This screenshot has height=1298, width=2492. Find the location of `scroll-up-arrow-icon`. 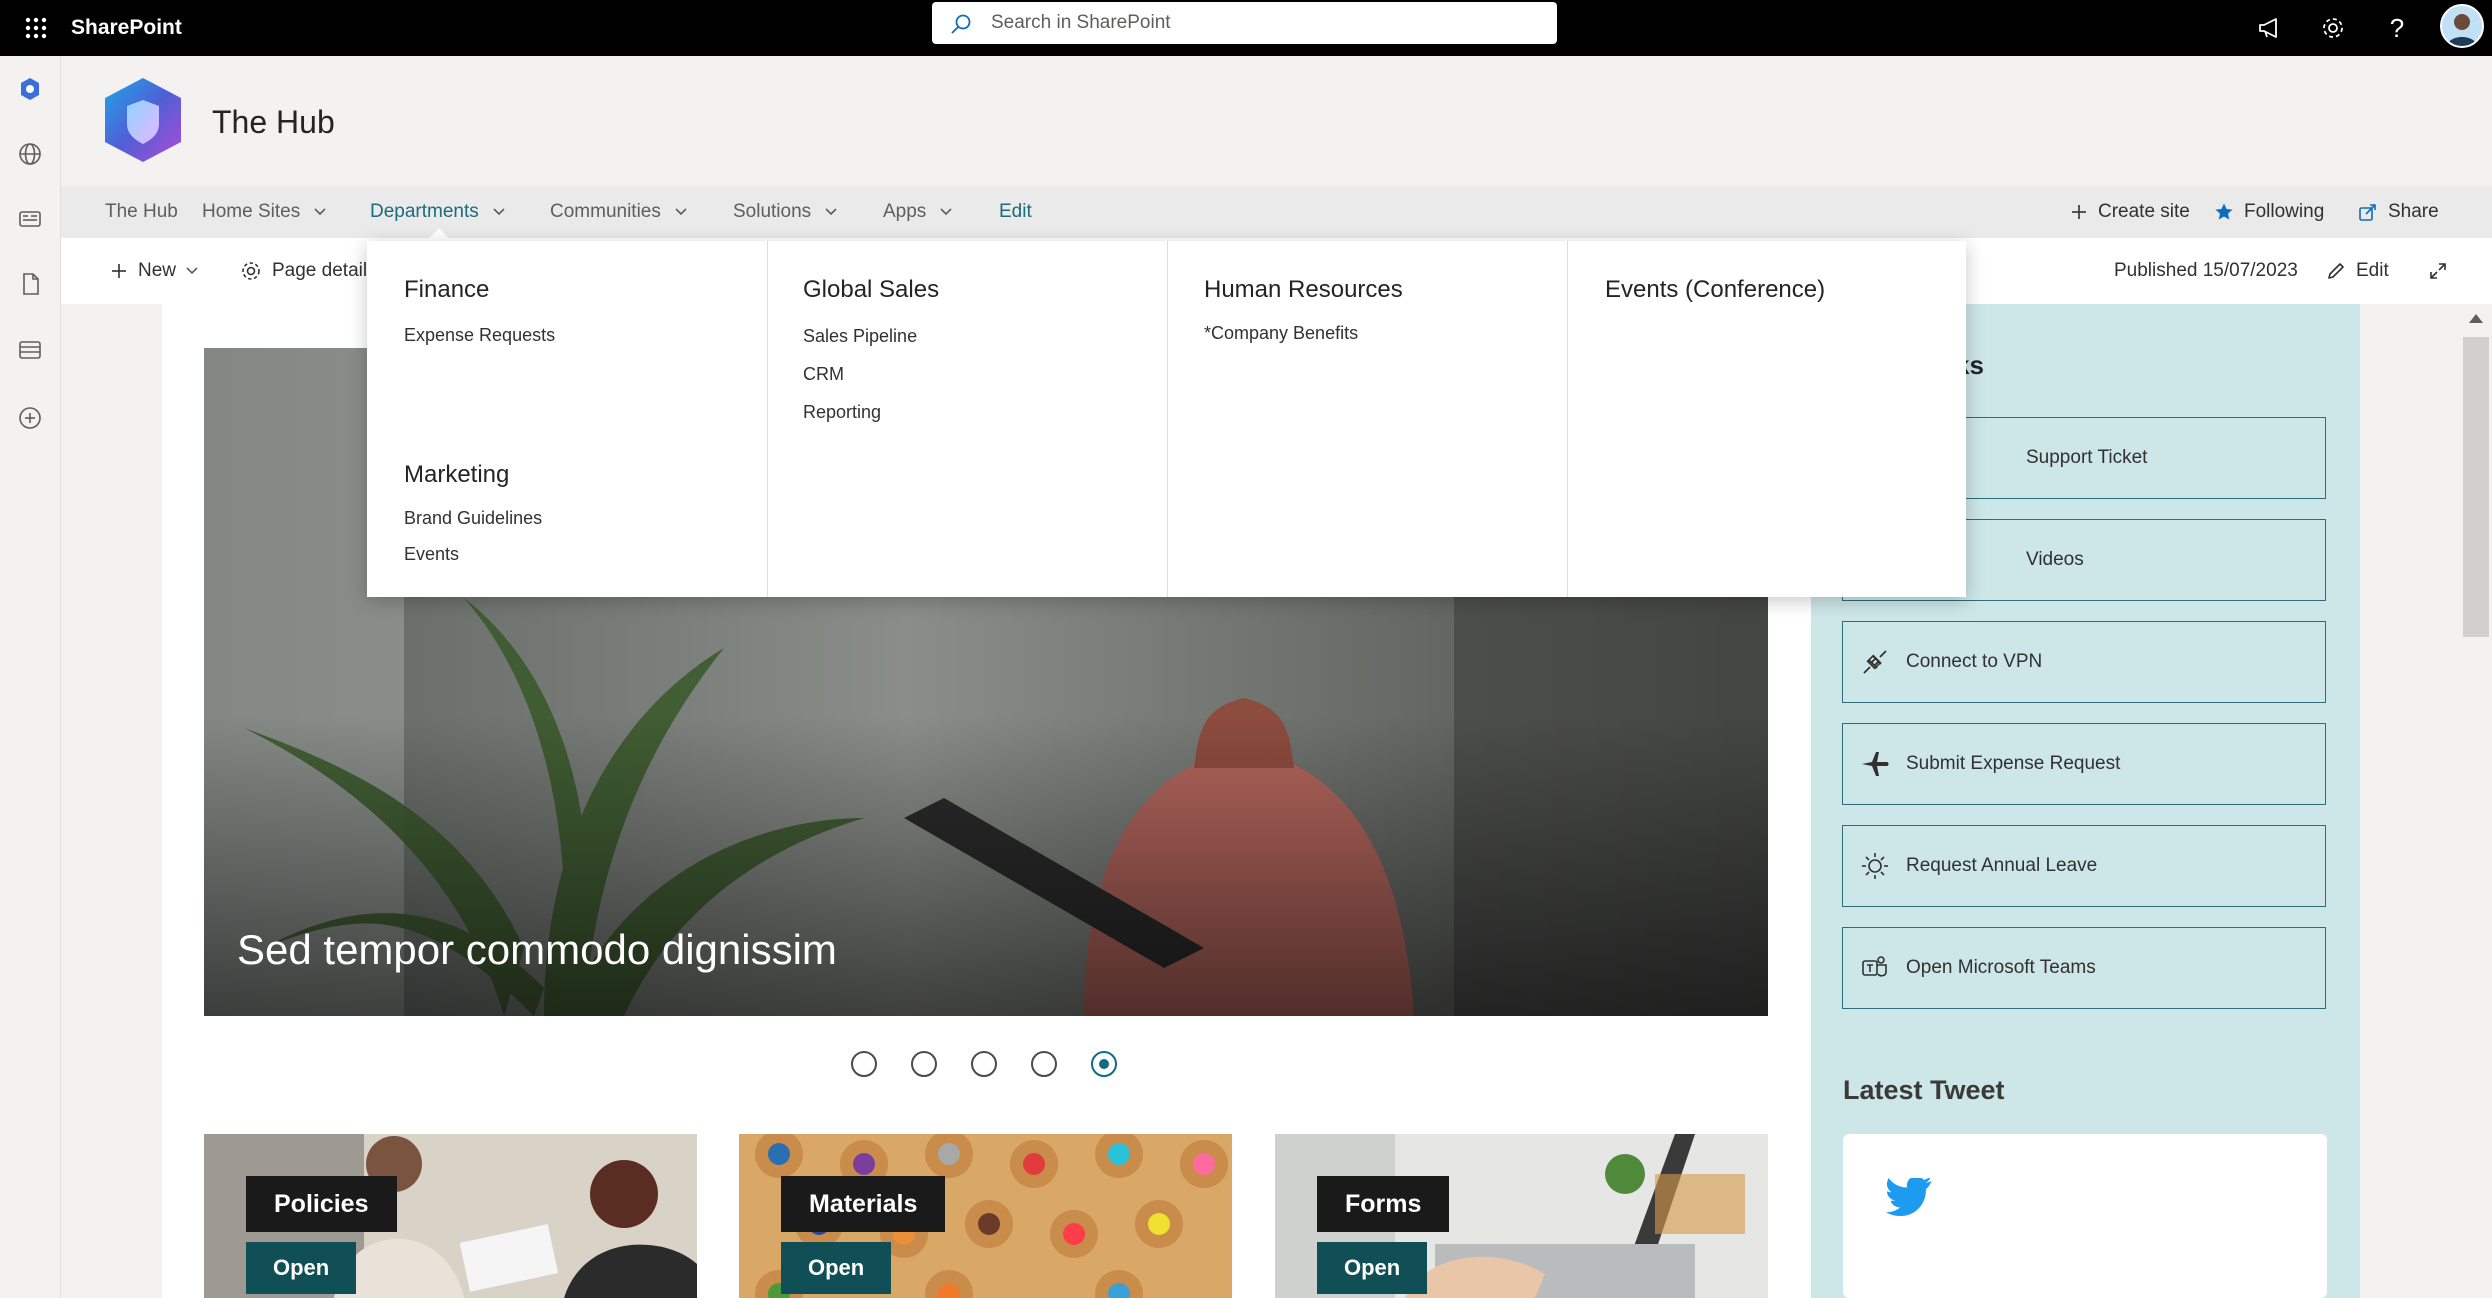

scroll-up-arrow-icon is located at coordinates (2476, 318).